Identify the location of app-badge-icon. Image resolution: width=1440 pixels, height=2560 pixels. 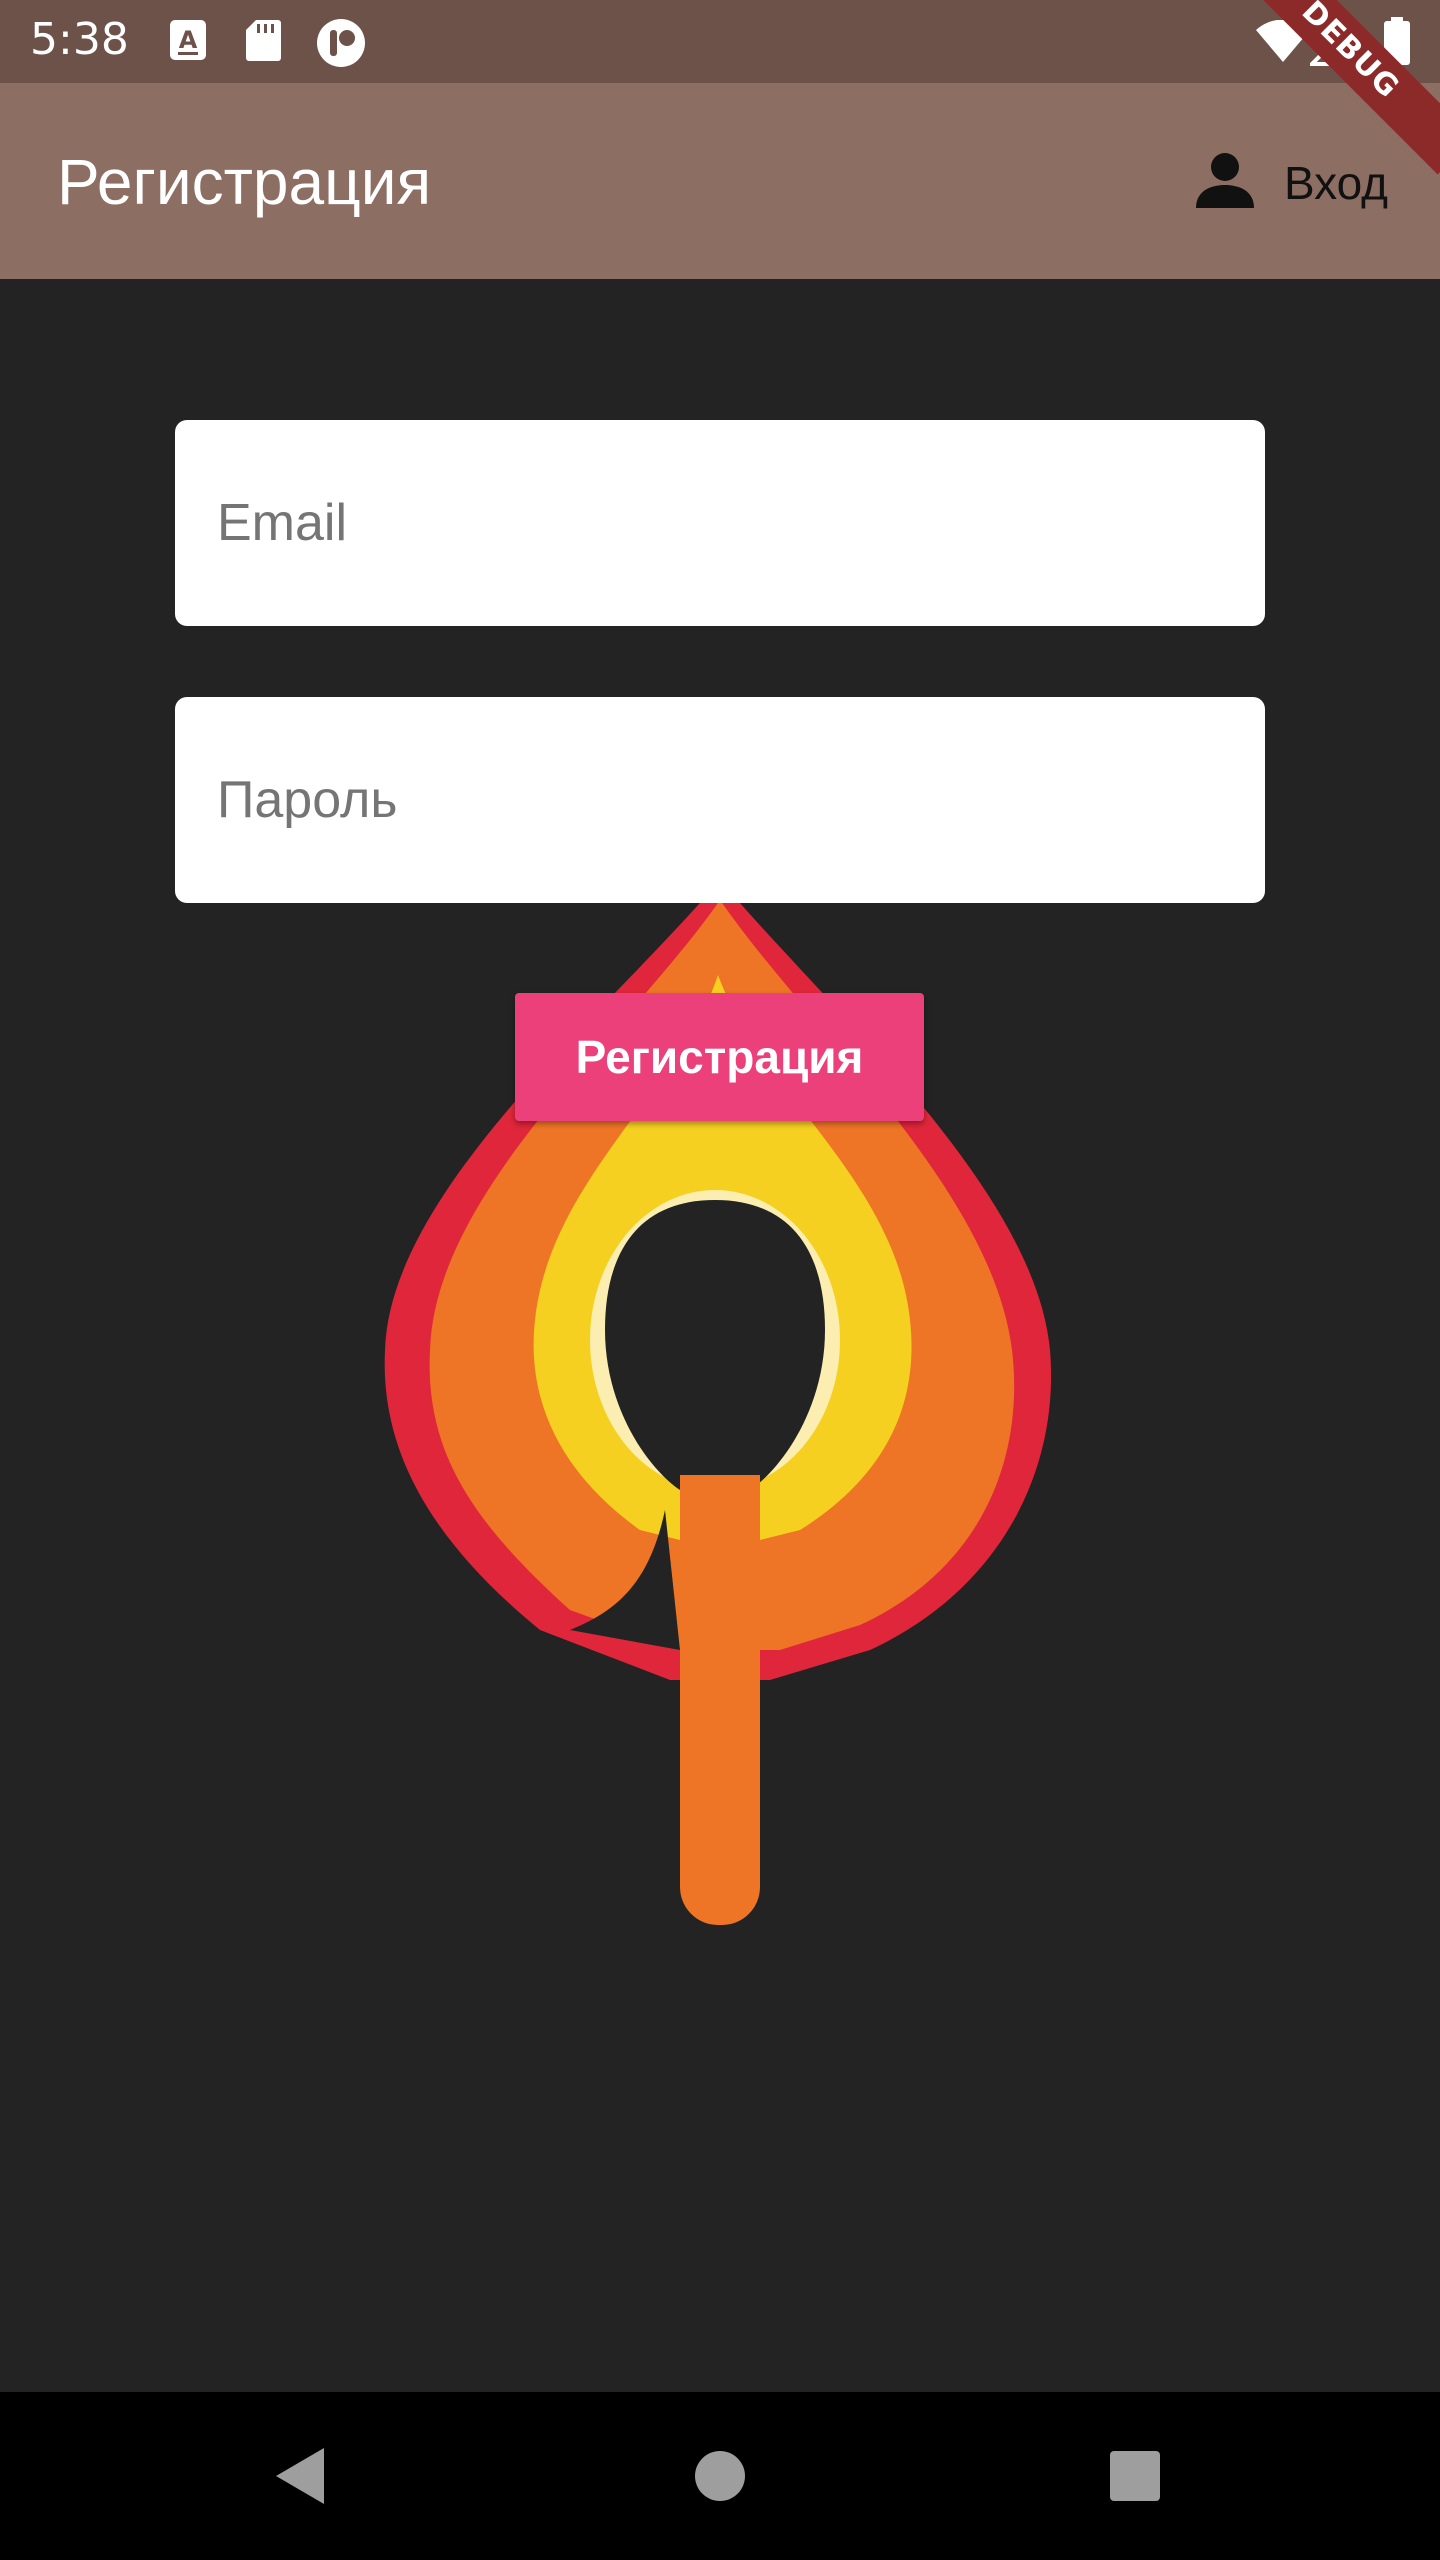
(341, 43).